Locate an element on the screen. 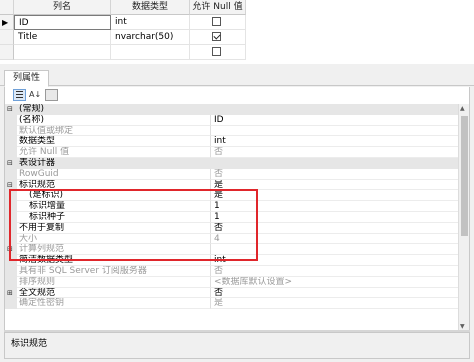  scroll-thumb is located at coordinates (464, 176).